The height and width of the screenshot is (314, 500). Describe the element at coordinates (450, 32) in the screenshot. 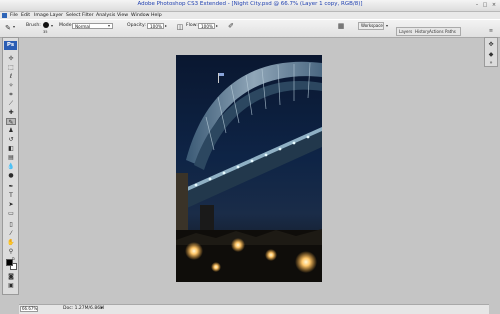

I see `tab-paths: Paths` at that location.